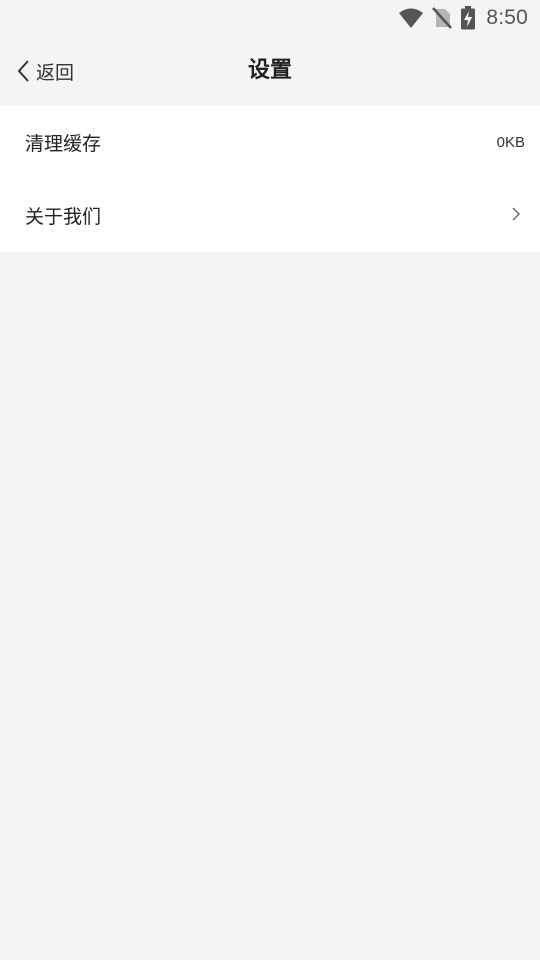  Describe the element at coordinates (510, 142) in the screenshot. I see `cache-size-value: 0KB` at that location.